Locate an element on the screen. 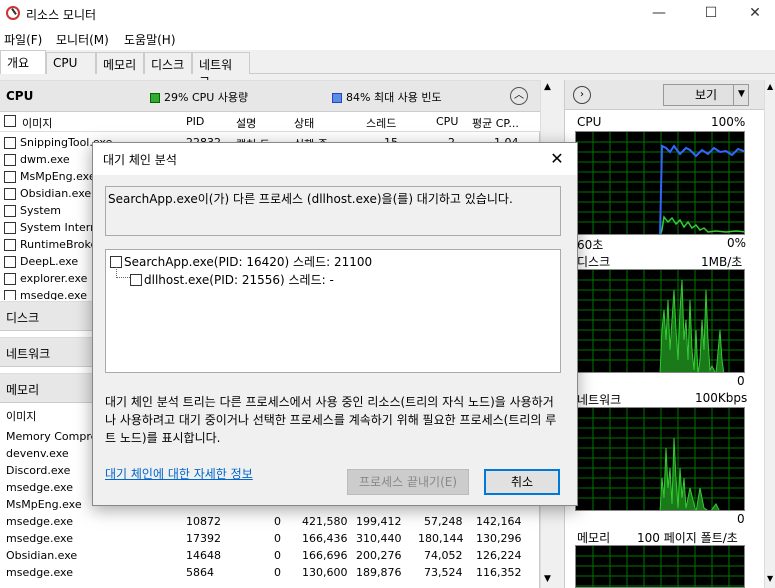  minimize-button: — is located at coordinates (659, 14).